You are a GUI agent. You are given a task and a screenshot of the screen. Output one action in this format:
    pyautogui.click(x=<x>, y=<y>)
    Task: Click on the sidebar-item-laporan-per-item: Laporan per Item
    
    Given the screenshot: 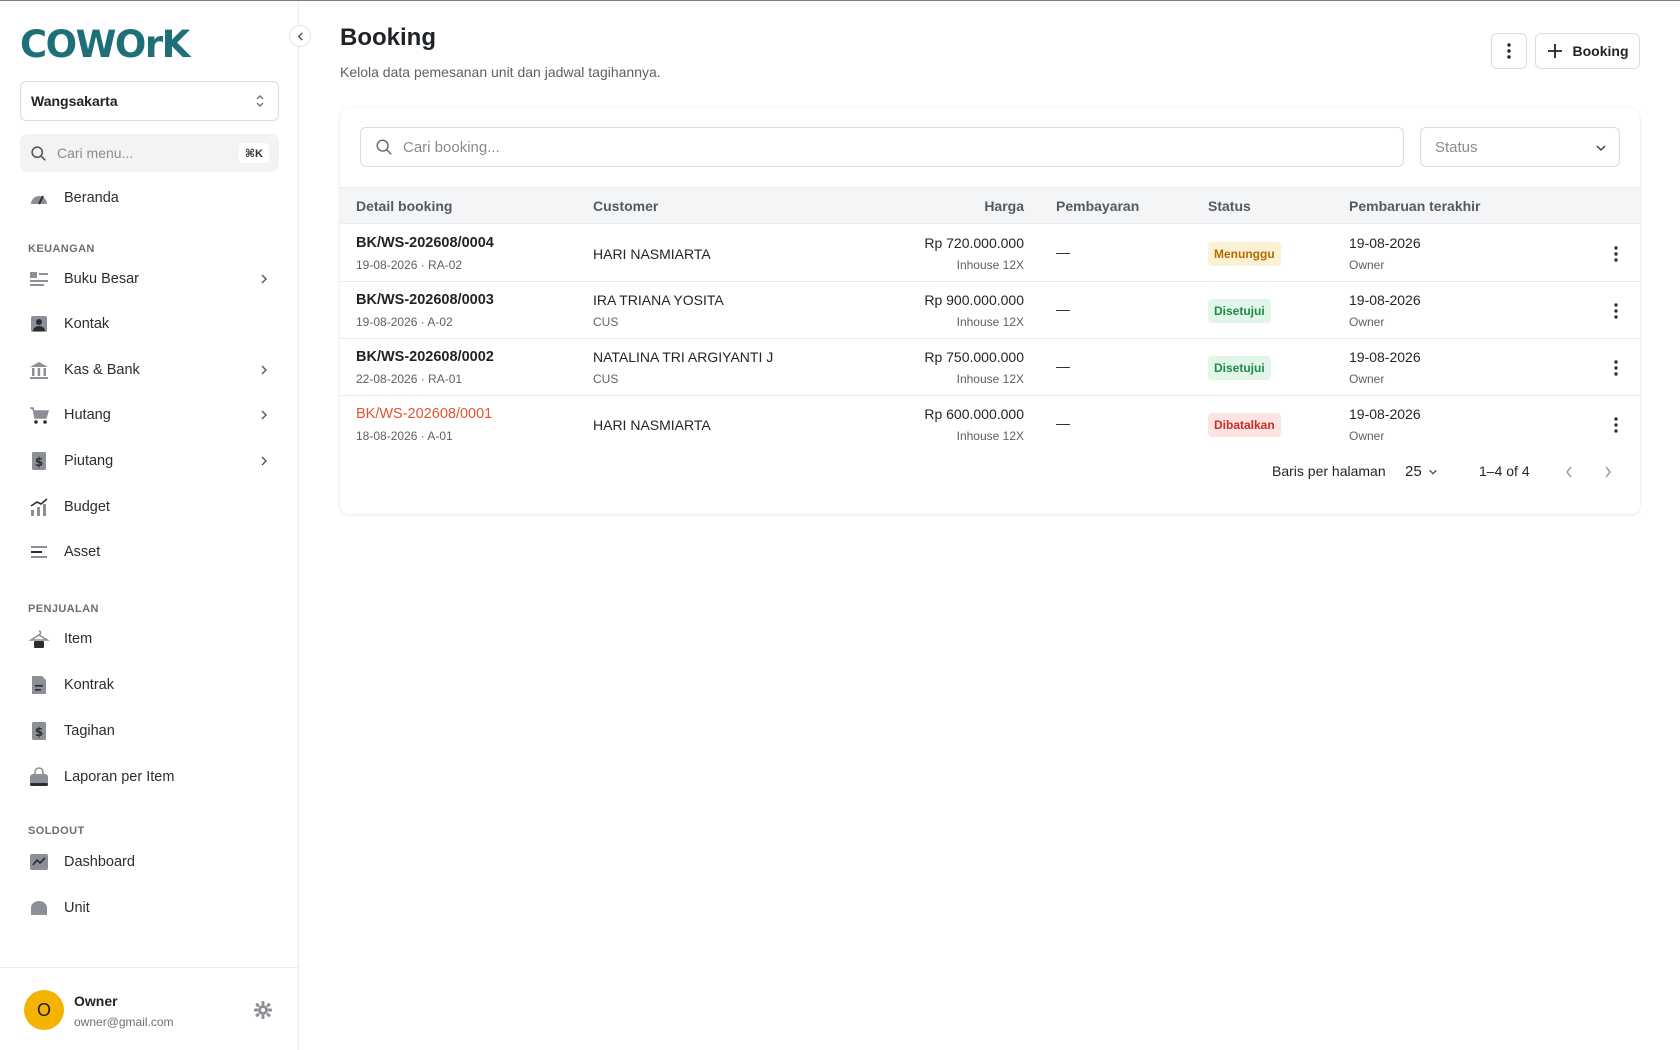 What is the action you would take?
    pyautogui.click(x=149, y=777)
    